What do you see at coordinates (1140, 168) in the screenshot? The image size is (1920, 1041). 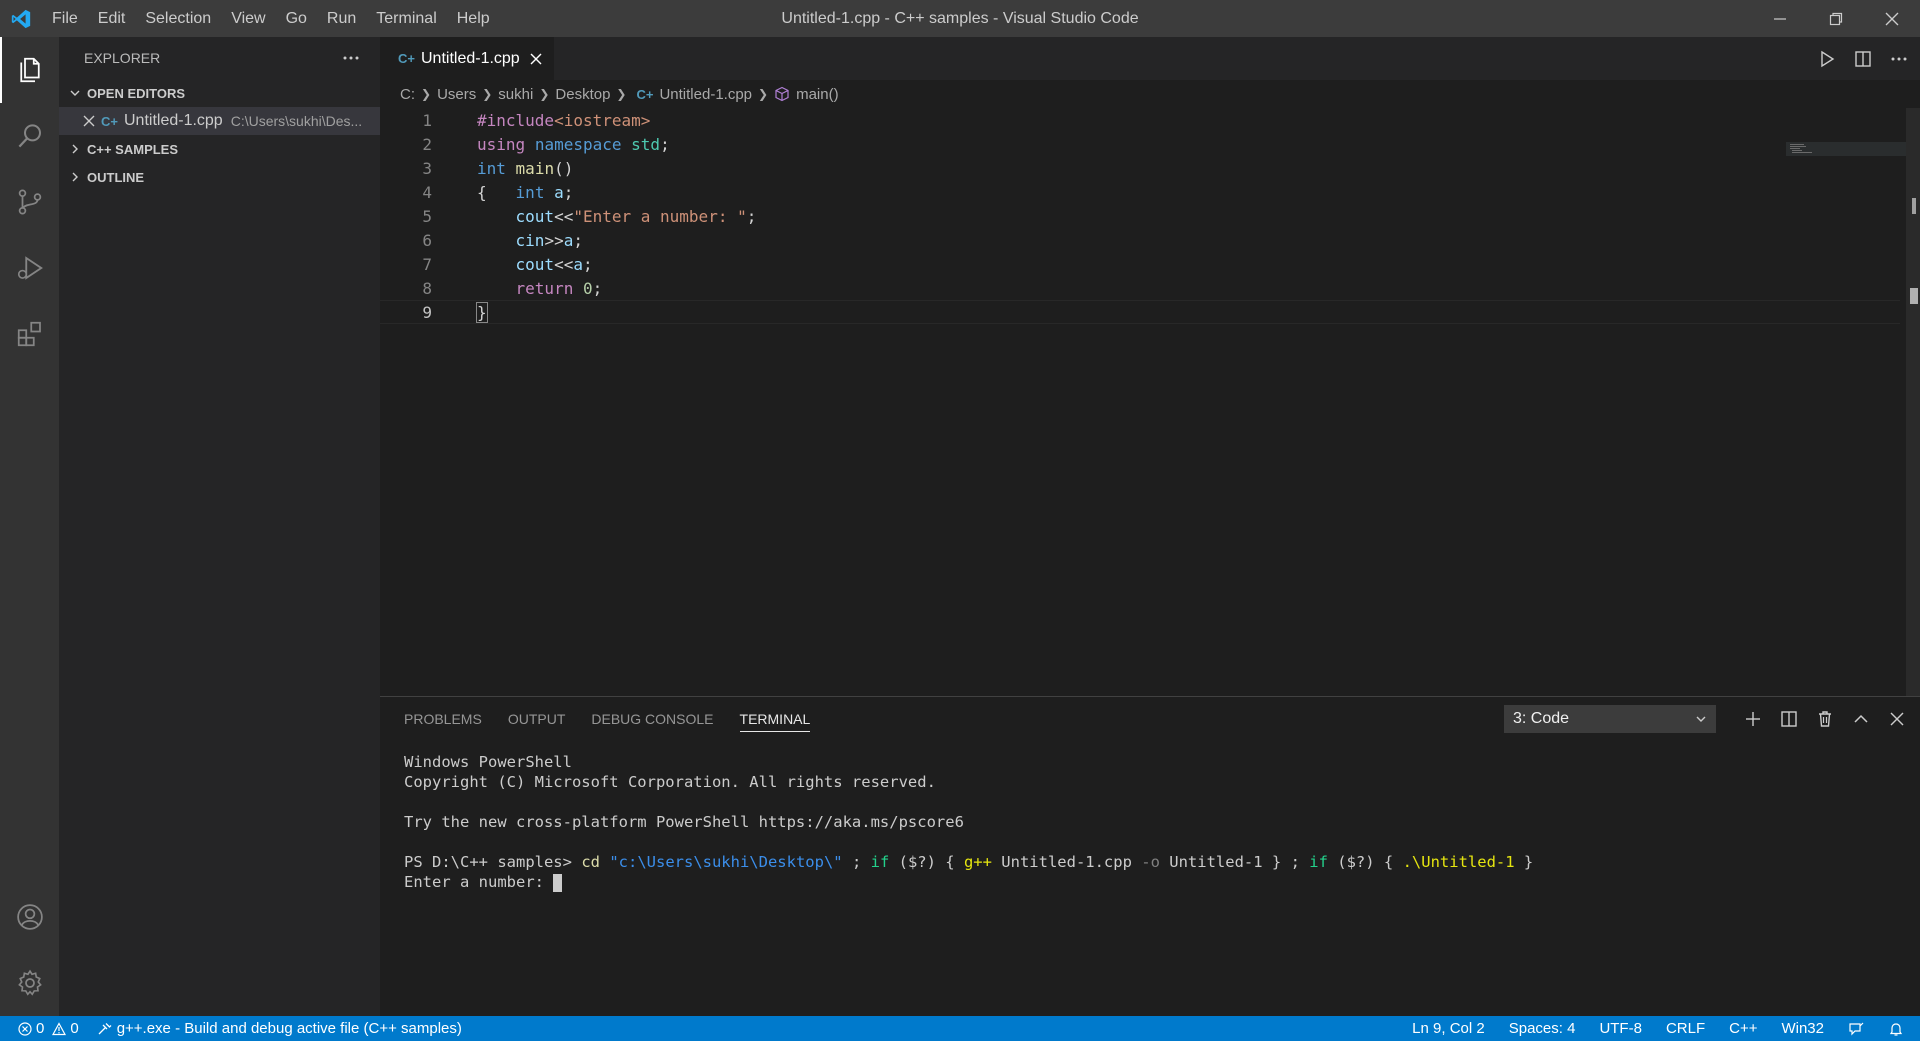 I see `code-line: 3 int main()` at bounding box center [1140, 168].